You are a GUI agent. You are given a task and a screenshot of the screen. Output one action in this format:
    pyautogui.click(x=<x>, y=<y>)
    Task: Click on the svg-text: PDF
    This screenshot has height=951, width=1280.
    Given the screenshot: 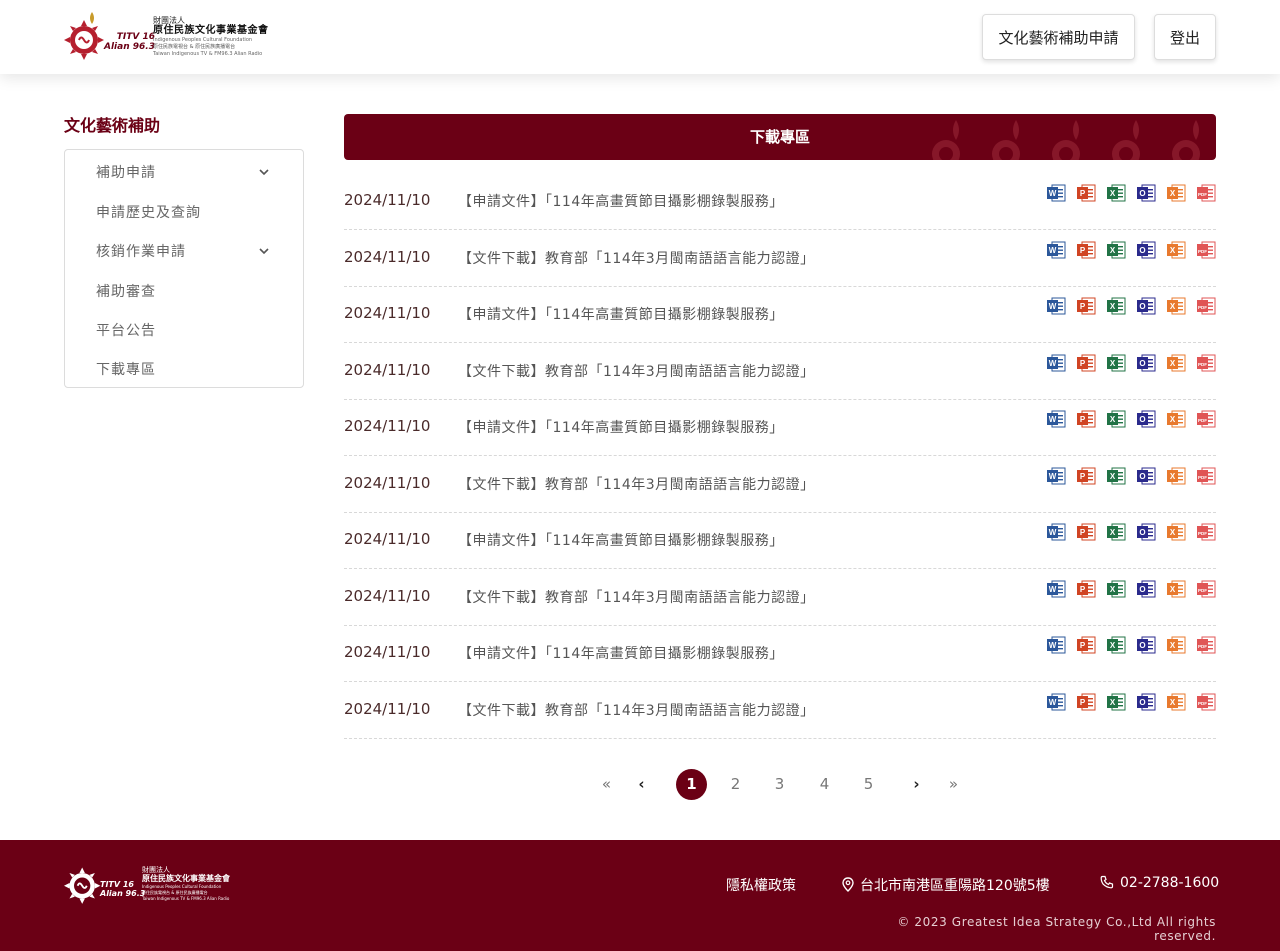 What is the action you would take?
    pyautogui.click(x=1202, y=251)
    